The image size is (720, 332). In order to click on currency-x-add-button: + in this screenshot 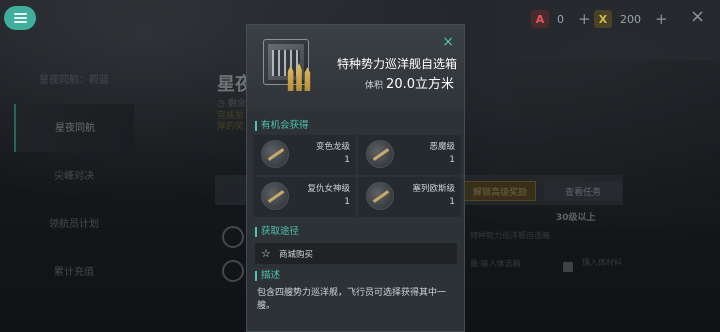, I will do `click(661, 19)`.